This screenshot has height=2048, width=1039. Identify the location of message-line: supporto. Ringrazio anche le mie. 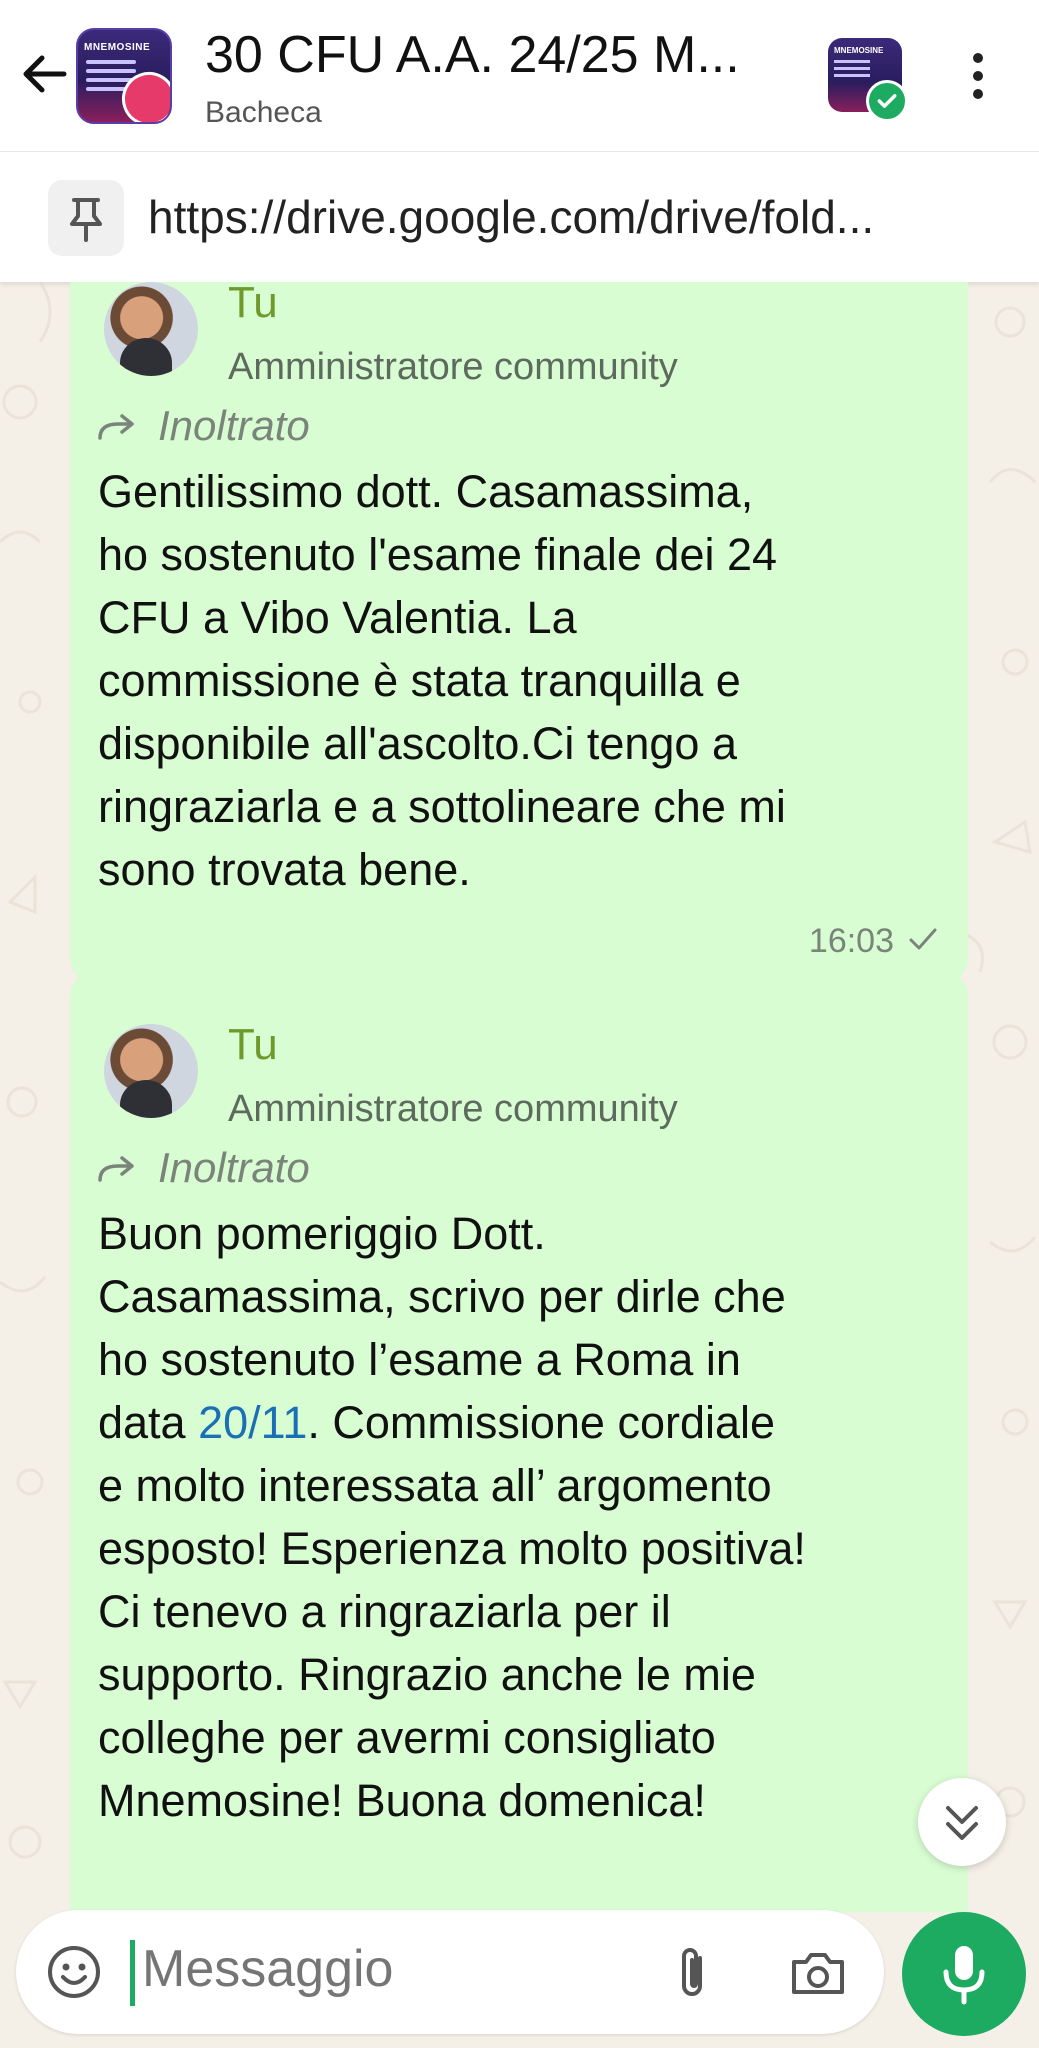
(427, 1674).